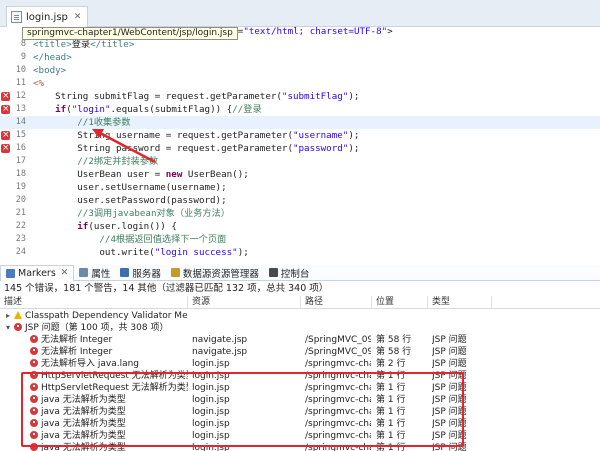  I want to click on expand-chevron-icon: ▾, so click(10, 328).